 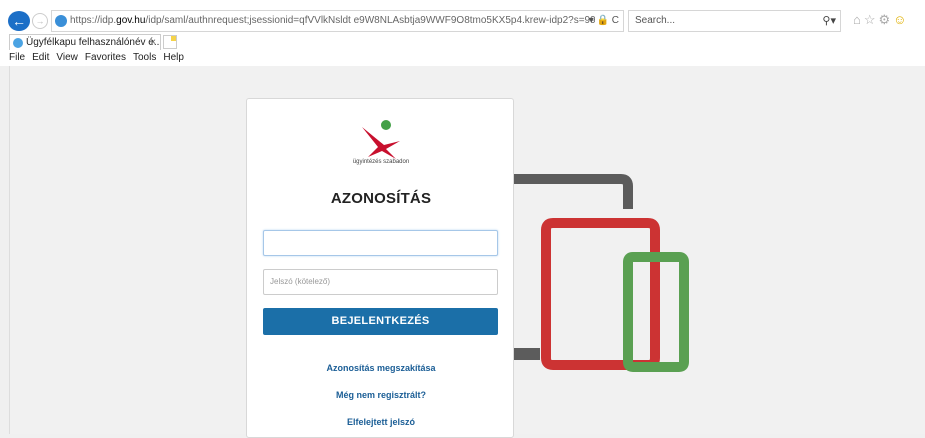 What do you see at coordinates (67, 57) in the screenshot?
I see `menu-view: View` at bounding box center [67, 57].